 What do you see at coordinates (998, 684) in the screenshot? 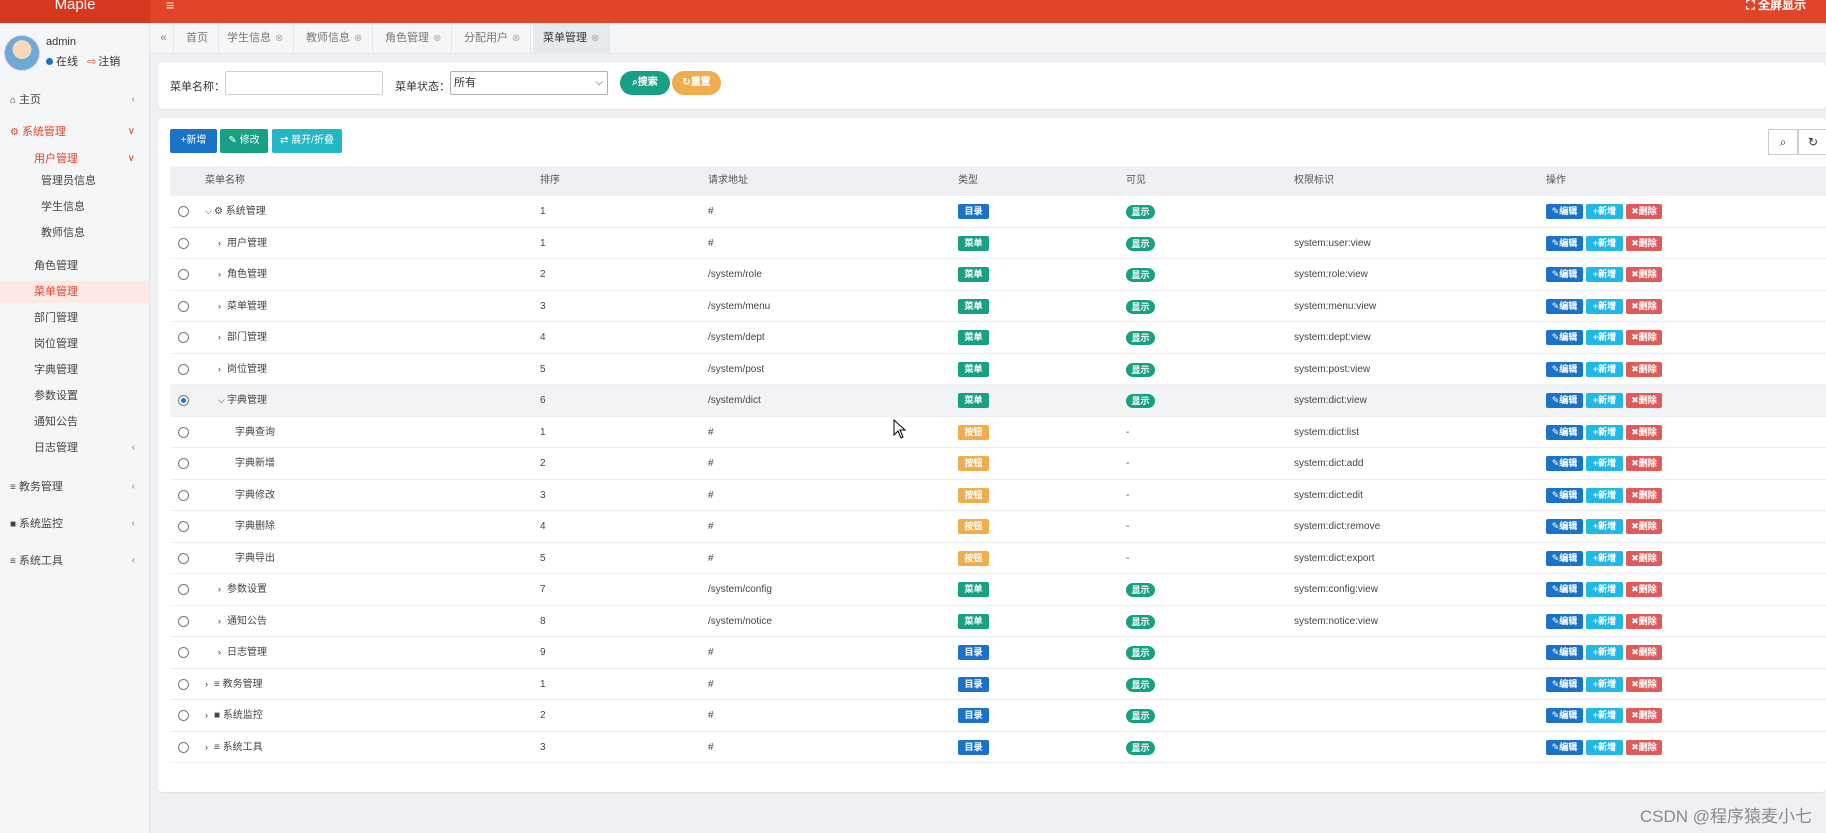
I see `table-row: › ≡ 教务管理 1 # 目录 显示 ✎编辑 +新增 ✖删除` at bounding box center [998, 684].